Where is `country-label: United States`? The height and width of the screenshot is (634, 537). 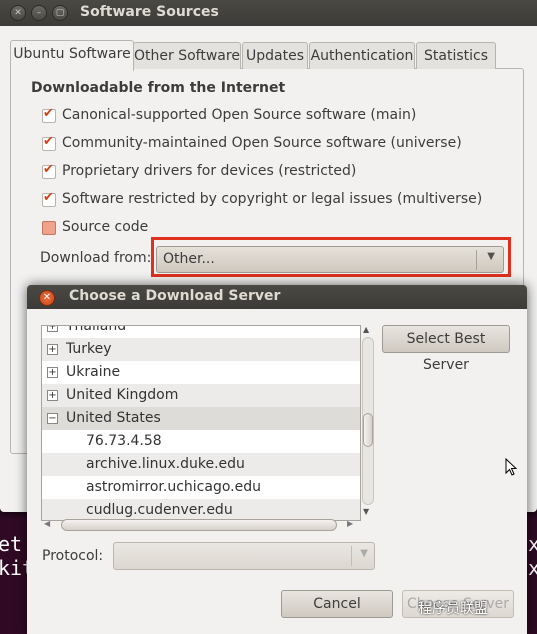
country-label: United States is located at coordinates (113, 418).